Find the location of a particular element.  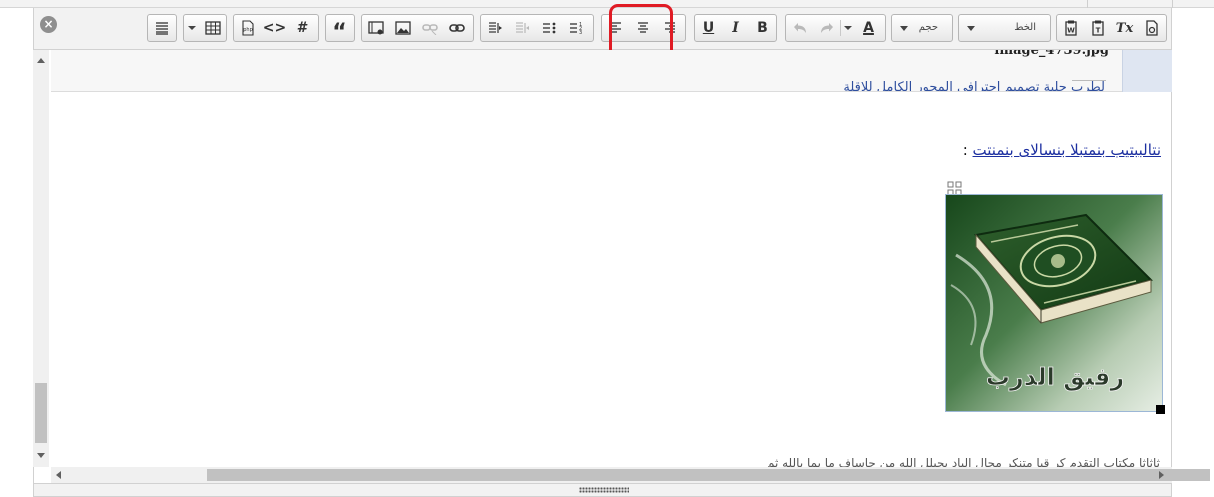

php-icon: php is located at coordinates (247, 28).